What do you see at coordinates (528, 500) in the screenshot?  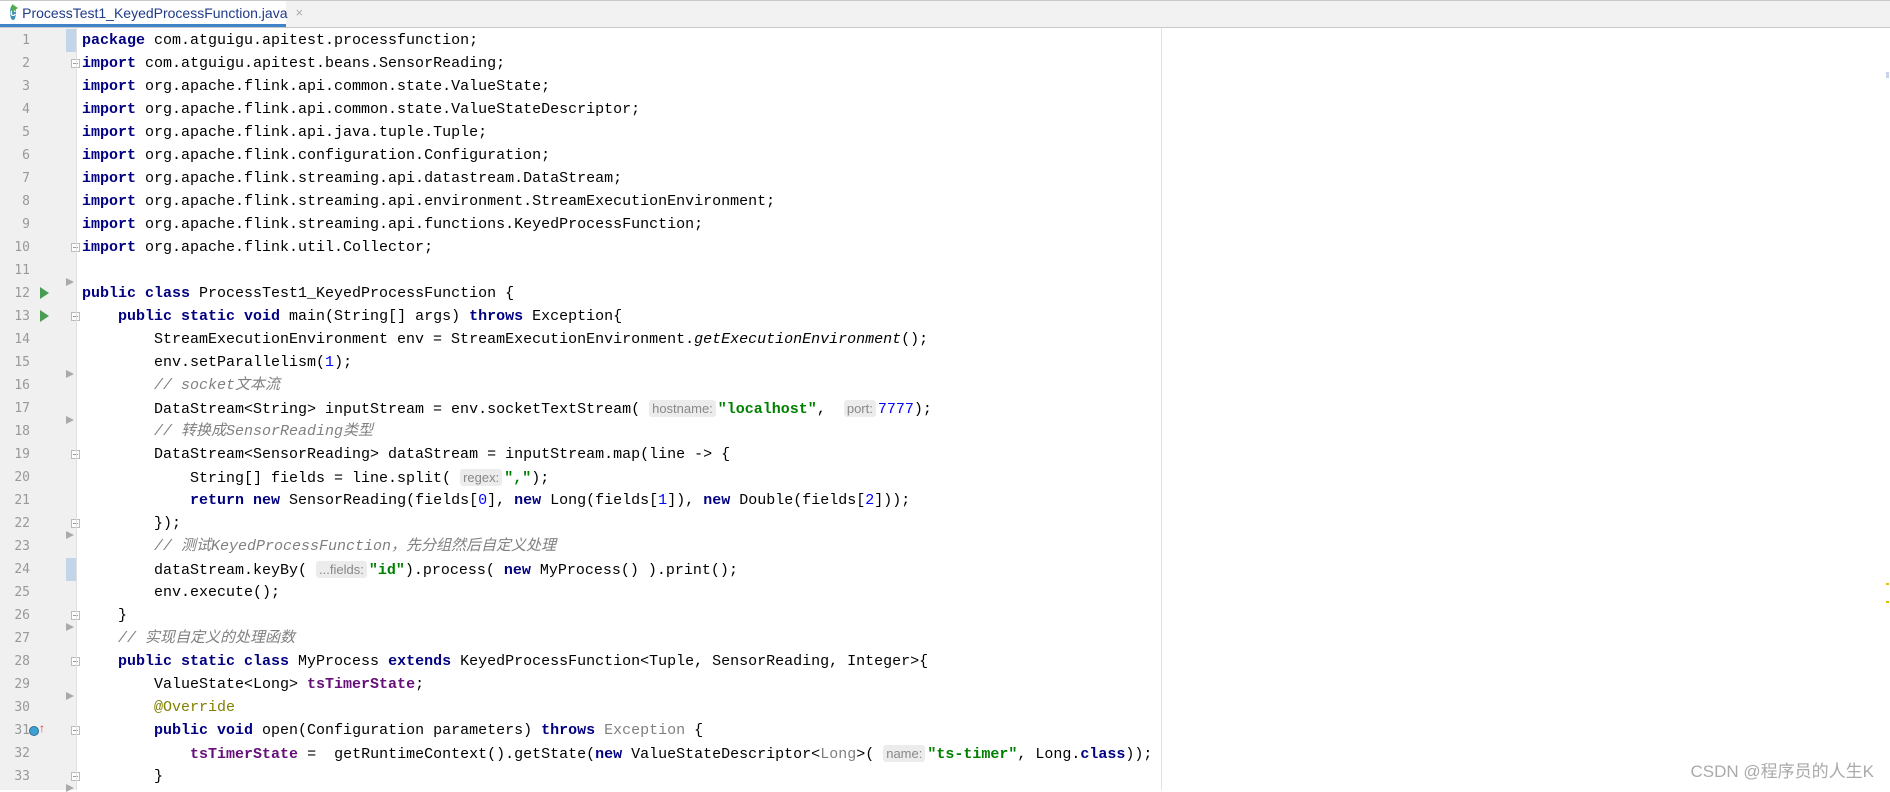 I see `code-token: new` at bounding box center [528, 500].